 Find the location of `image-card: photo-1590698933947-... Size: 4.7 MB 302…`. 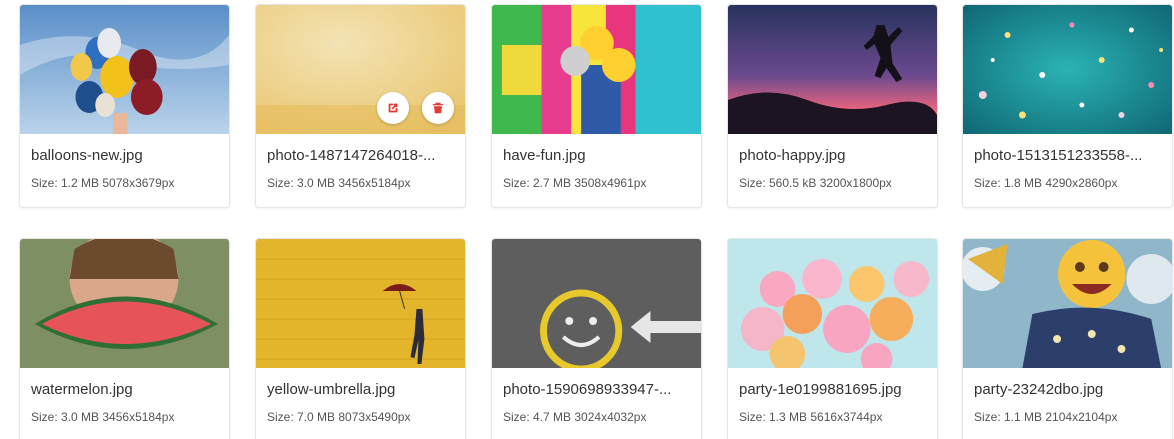

image-card: photo-1590698933947-... Size: 4.7 MB 302… is located at coordinates (596, 338).